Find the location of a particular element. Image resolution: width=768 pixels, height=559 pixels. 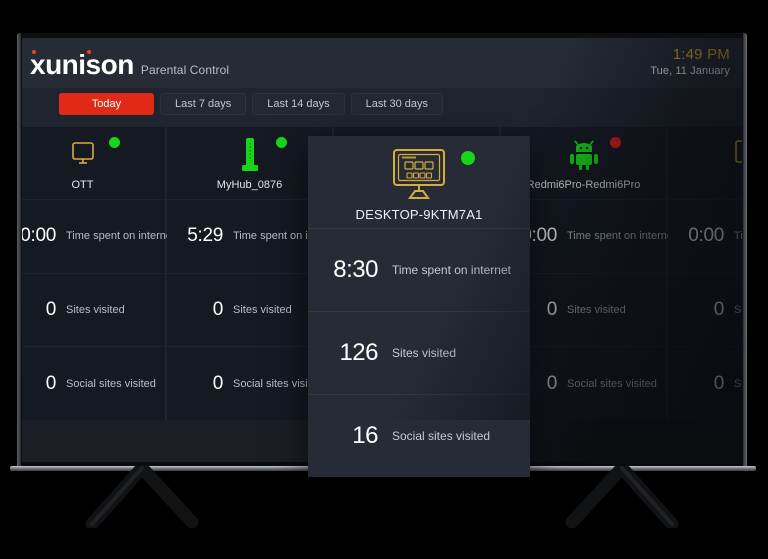

app-subtitle: Parental Control is located at coordinates (185, 70).